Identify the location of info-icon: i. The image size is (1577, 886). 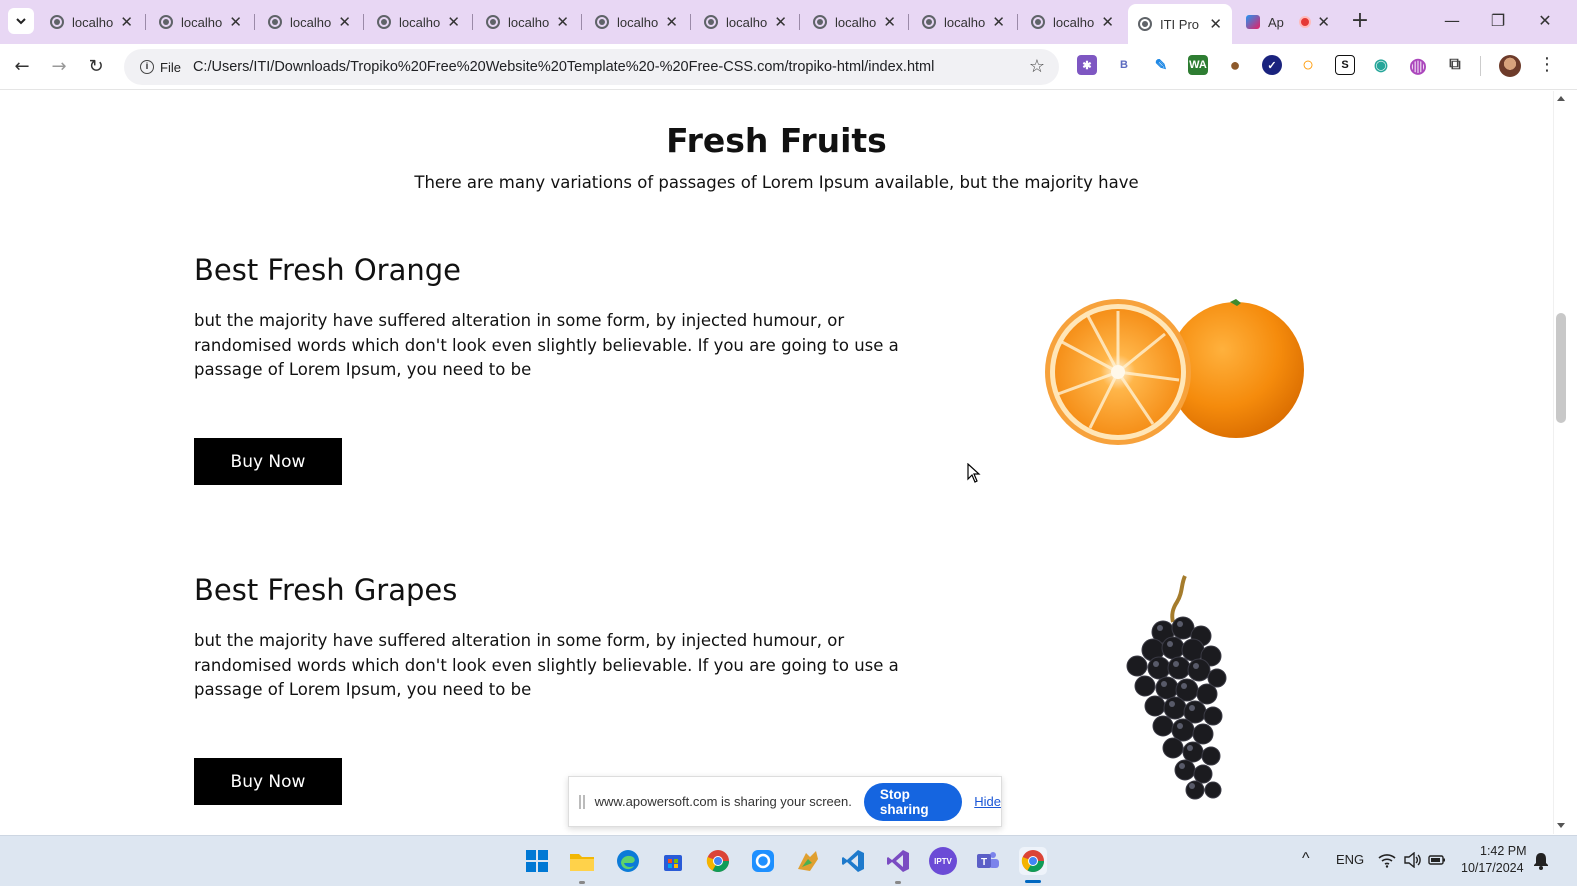
(147, 67).